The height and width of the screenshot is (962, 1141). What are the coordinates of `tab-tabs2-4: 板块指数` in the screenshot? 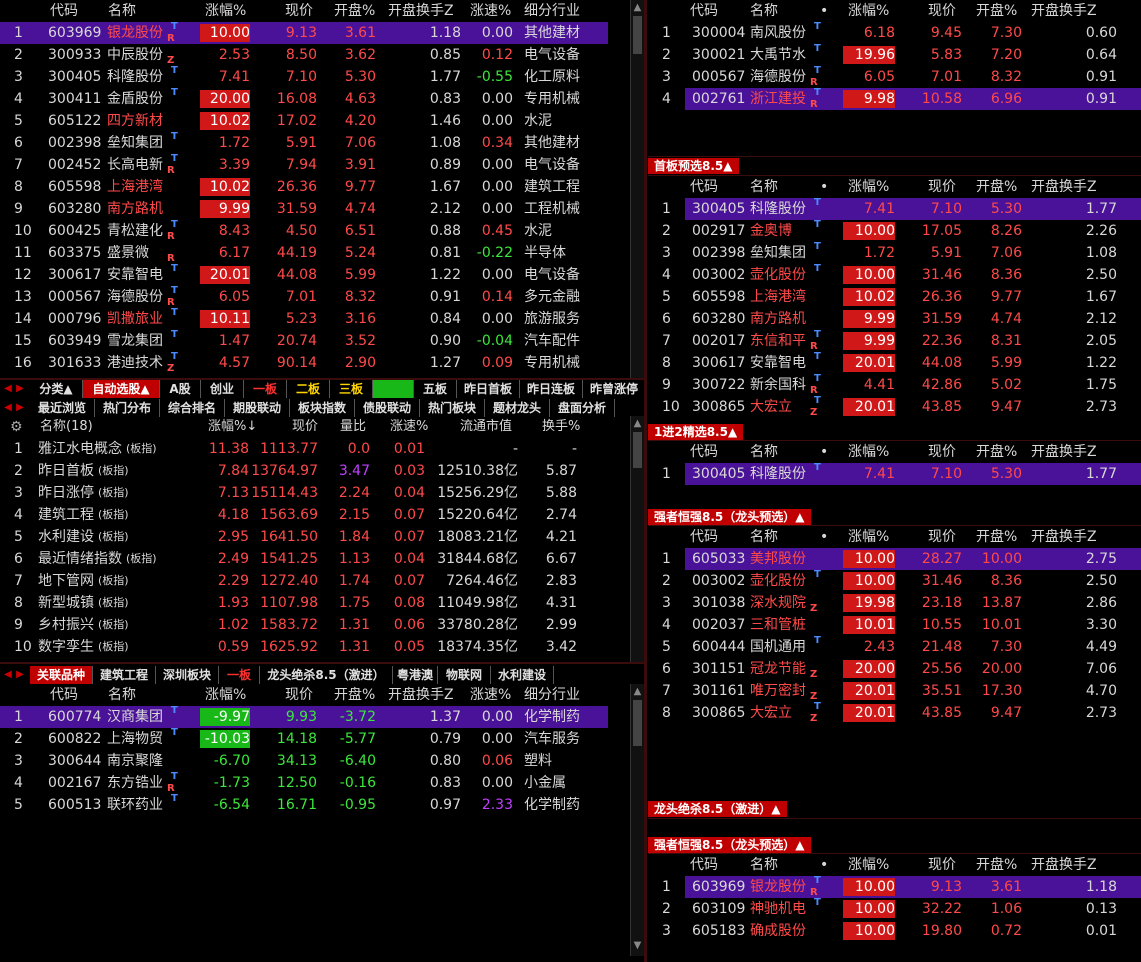 It's located at (322, 408).